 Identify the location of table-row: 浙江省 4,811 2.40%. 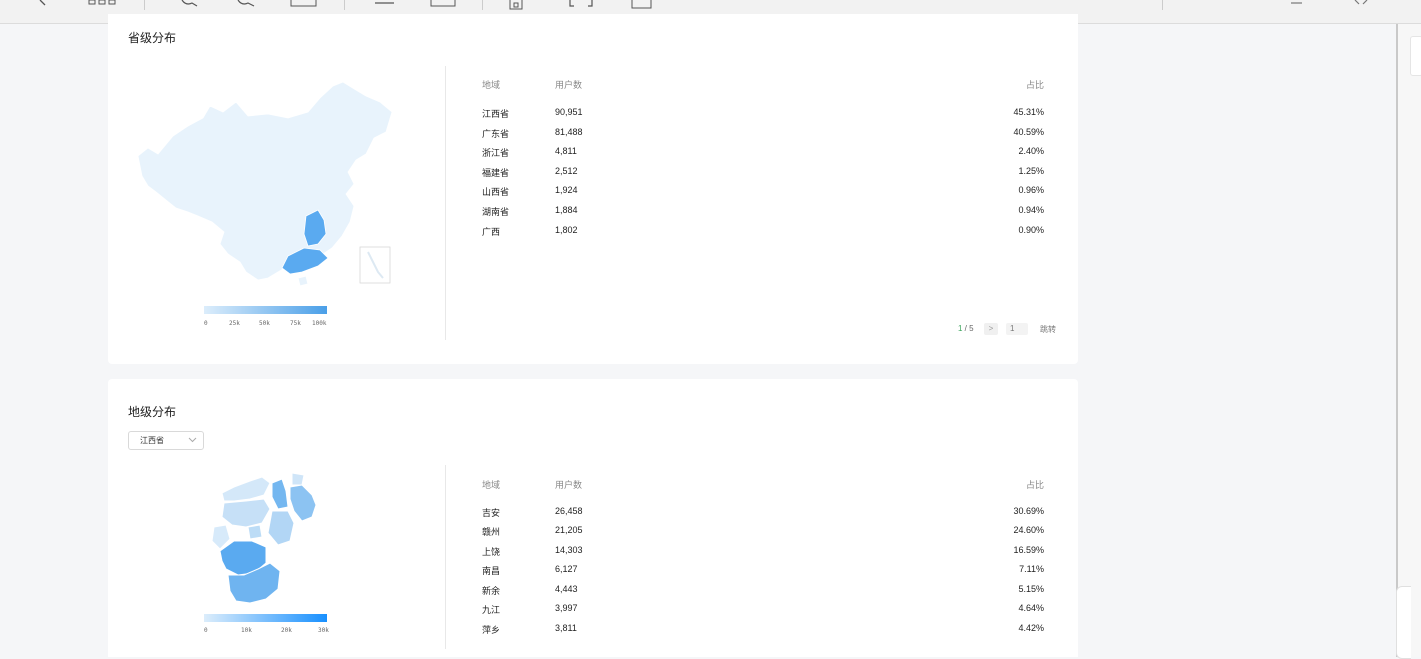
(763, 152).